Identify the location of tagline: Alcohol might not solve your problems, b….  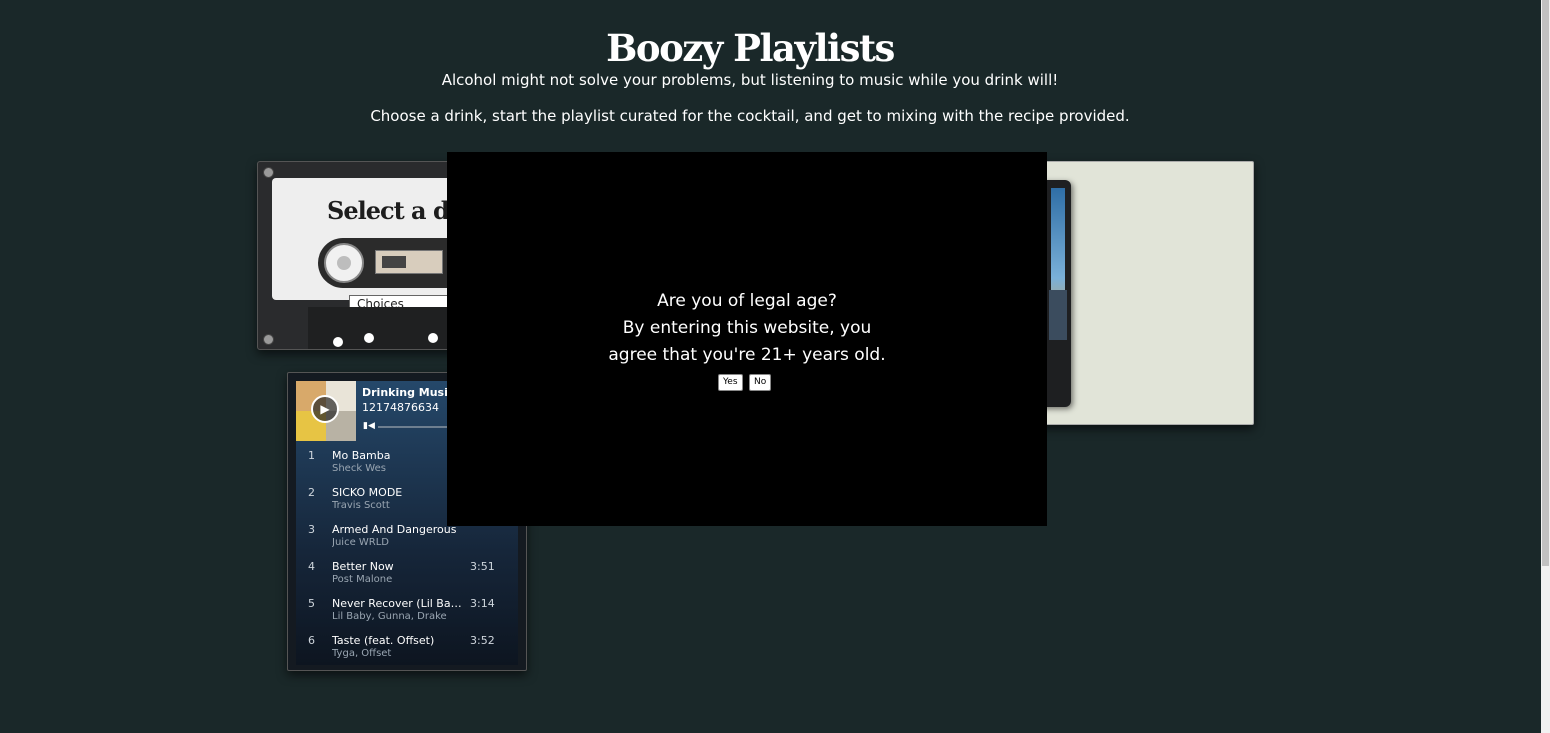
(750, 80).